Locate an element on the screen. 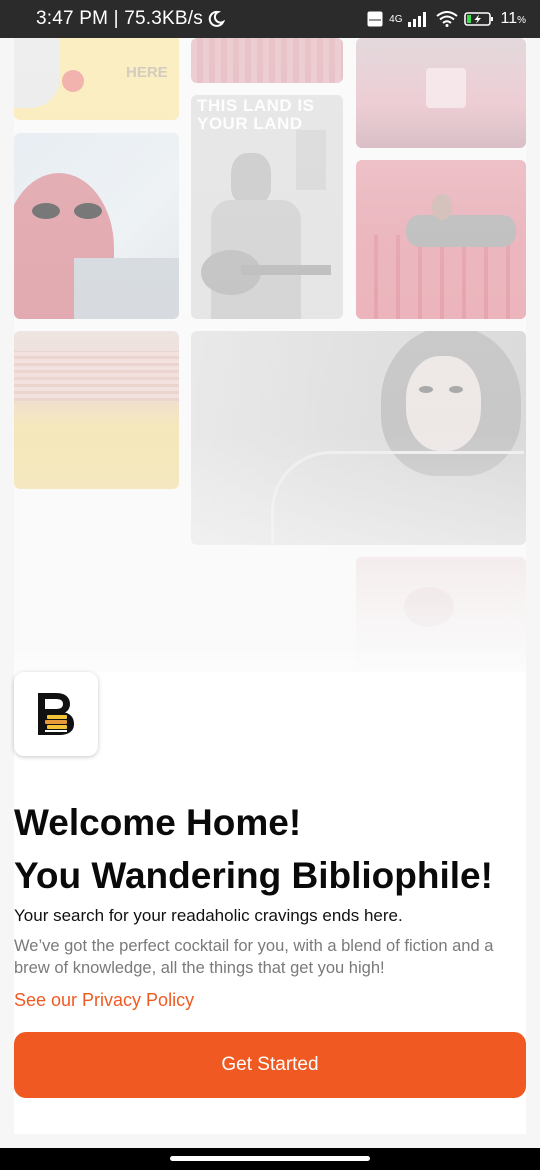 The height and width of the screenshot is (1170, 540). bibliophile-b-logo-icon is located at coordinates (56, 714).